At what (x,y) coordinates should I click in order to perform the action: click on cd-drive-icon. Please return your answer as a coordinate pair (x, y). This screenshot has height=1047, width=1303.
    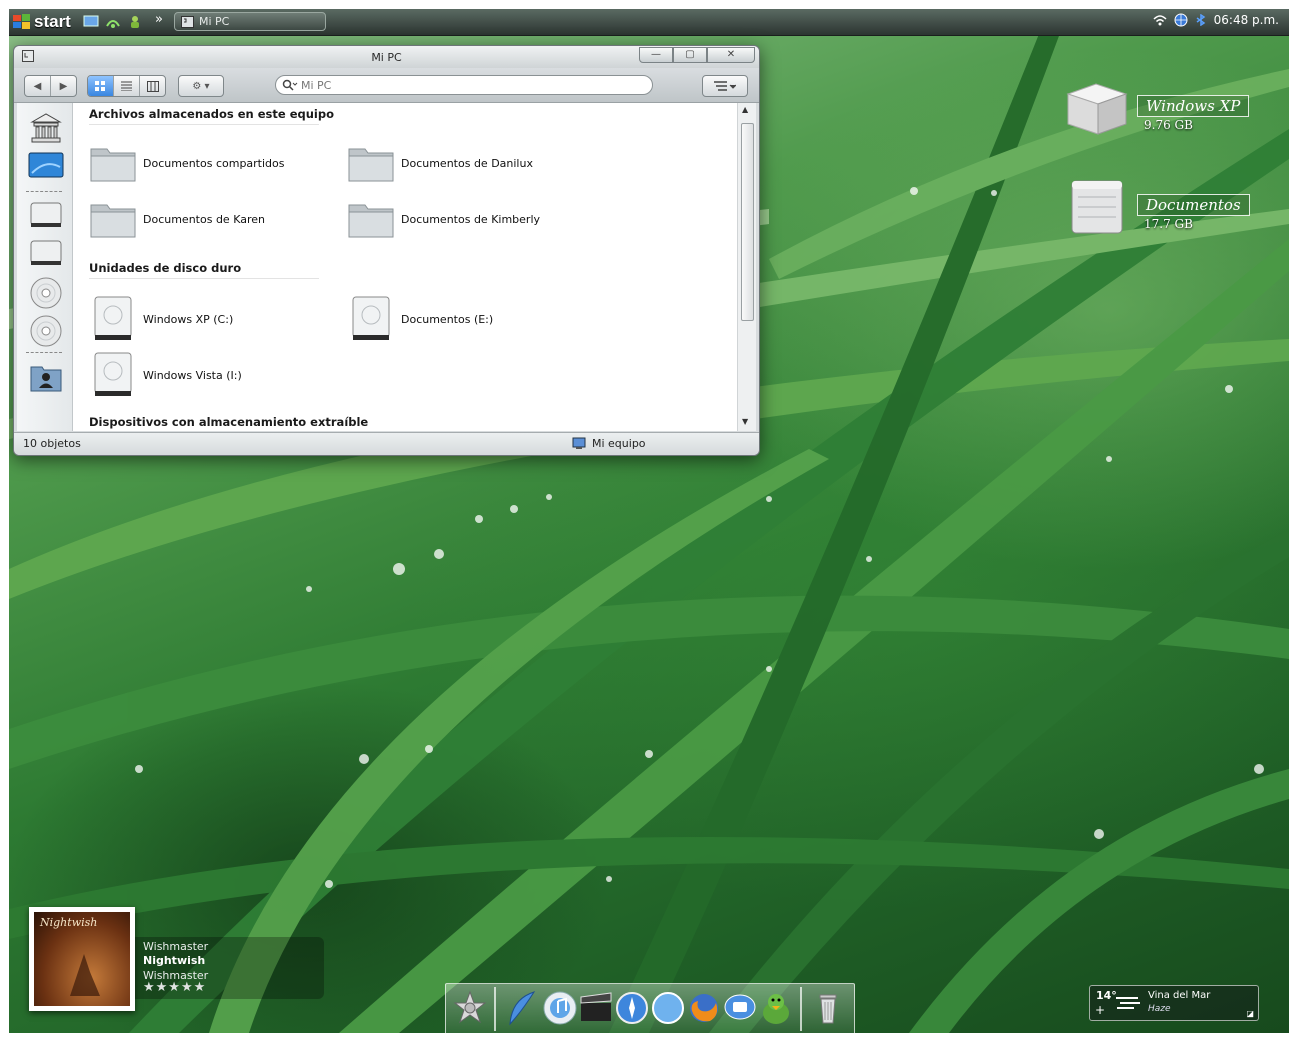
    Looking at the image, I should click on (46, 293).